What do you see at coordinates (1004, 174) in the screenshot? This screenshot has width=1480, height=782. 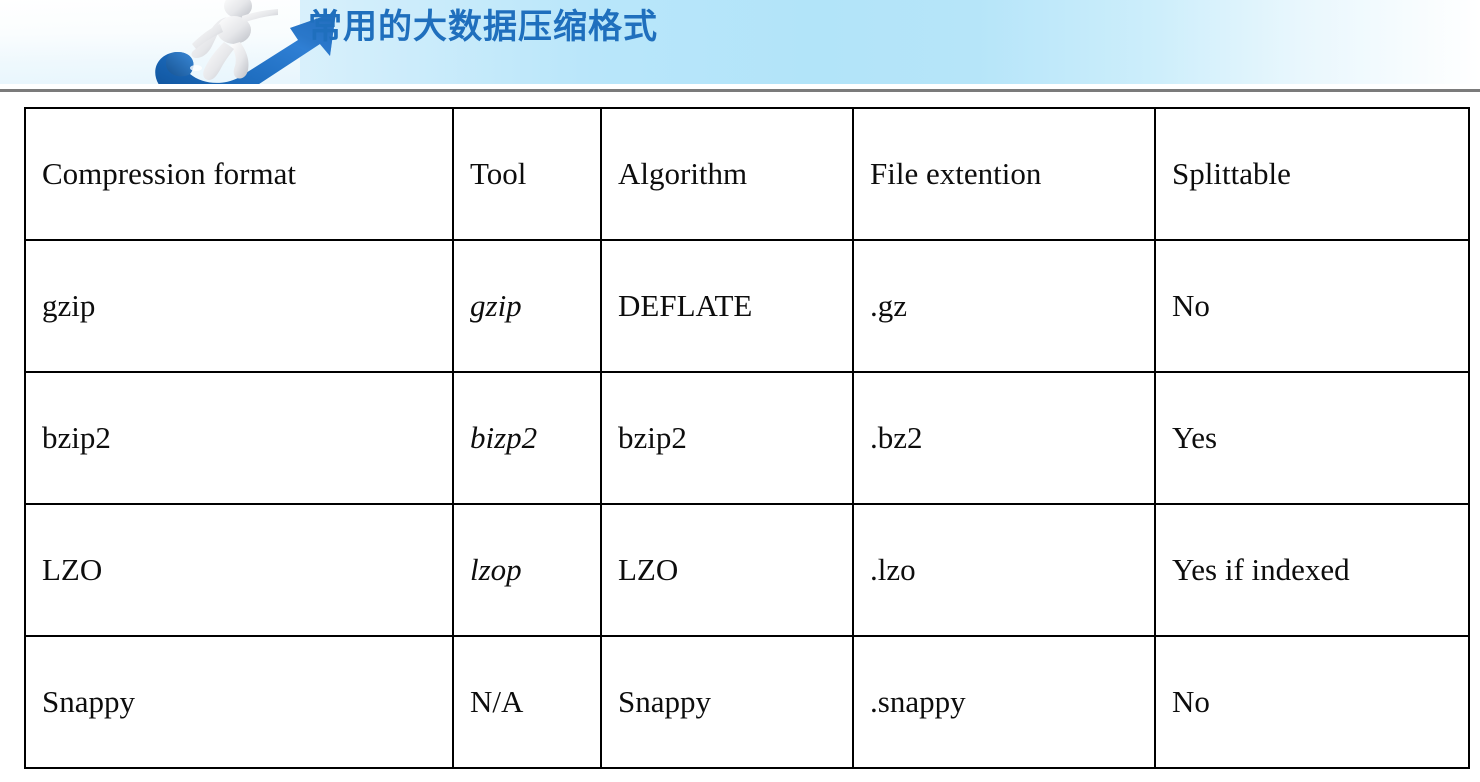 I see `column-header-file-extention: File extention` at bounding box center [1004, 174].